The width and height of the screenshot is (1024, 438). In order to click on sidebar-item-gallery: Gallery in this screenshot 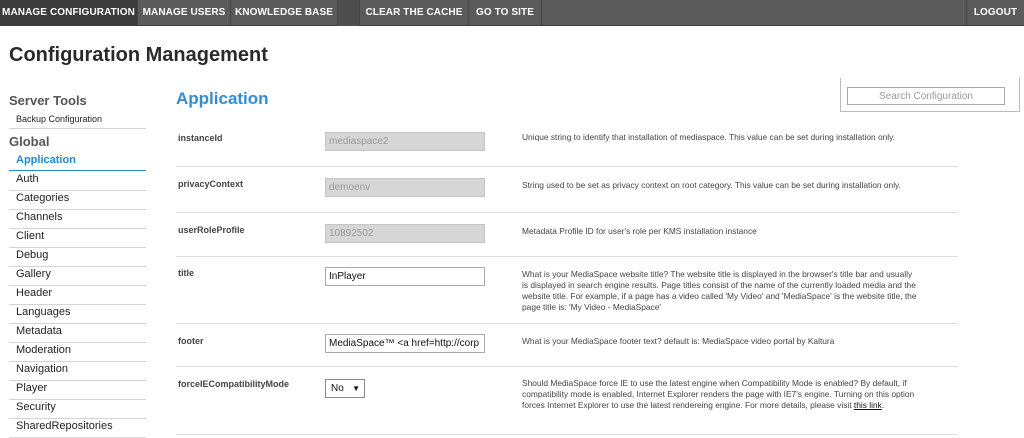, I will do `click(77, 276)`.